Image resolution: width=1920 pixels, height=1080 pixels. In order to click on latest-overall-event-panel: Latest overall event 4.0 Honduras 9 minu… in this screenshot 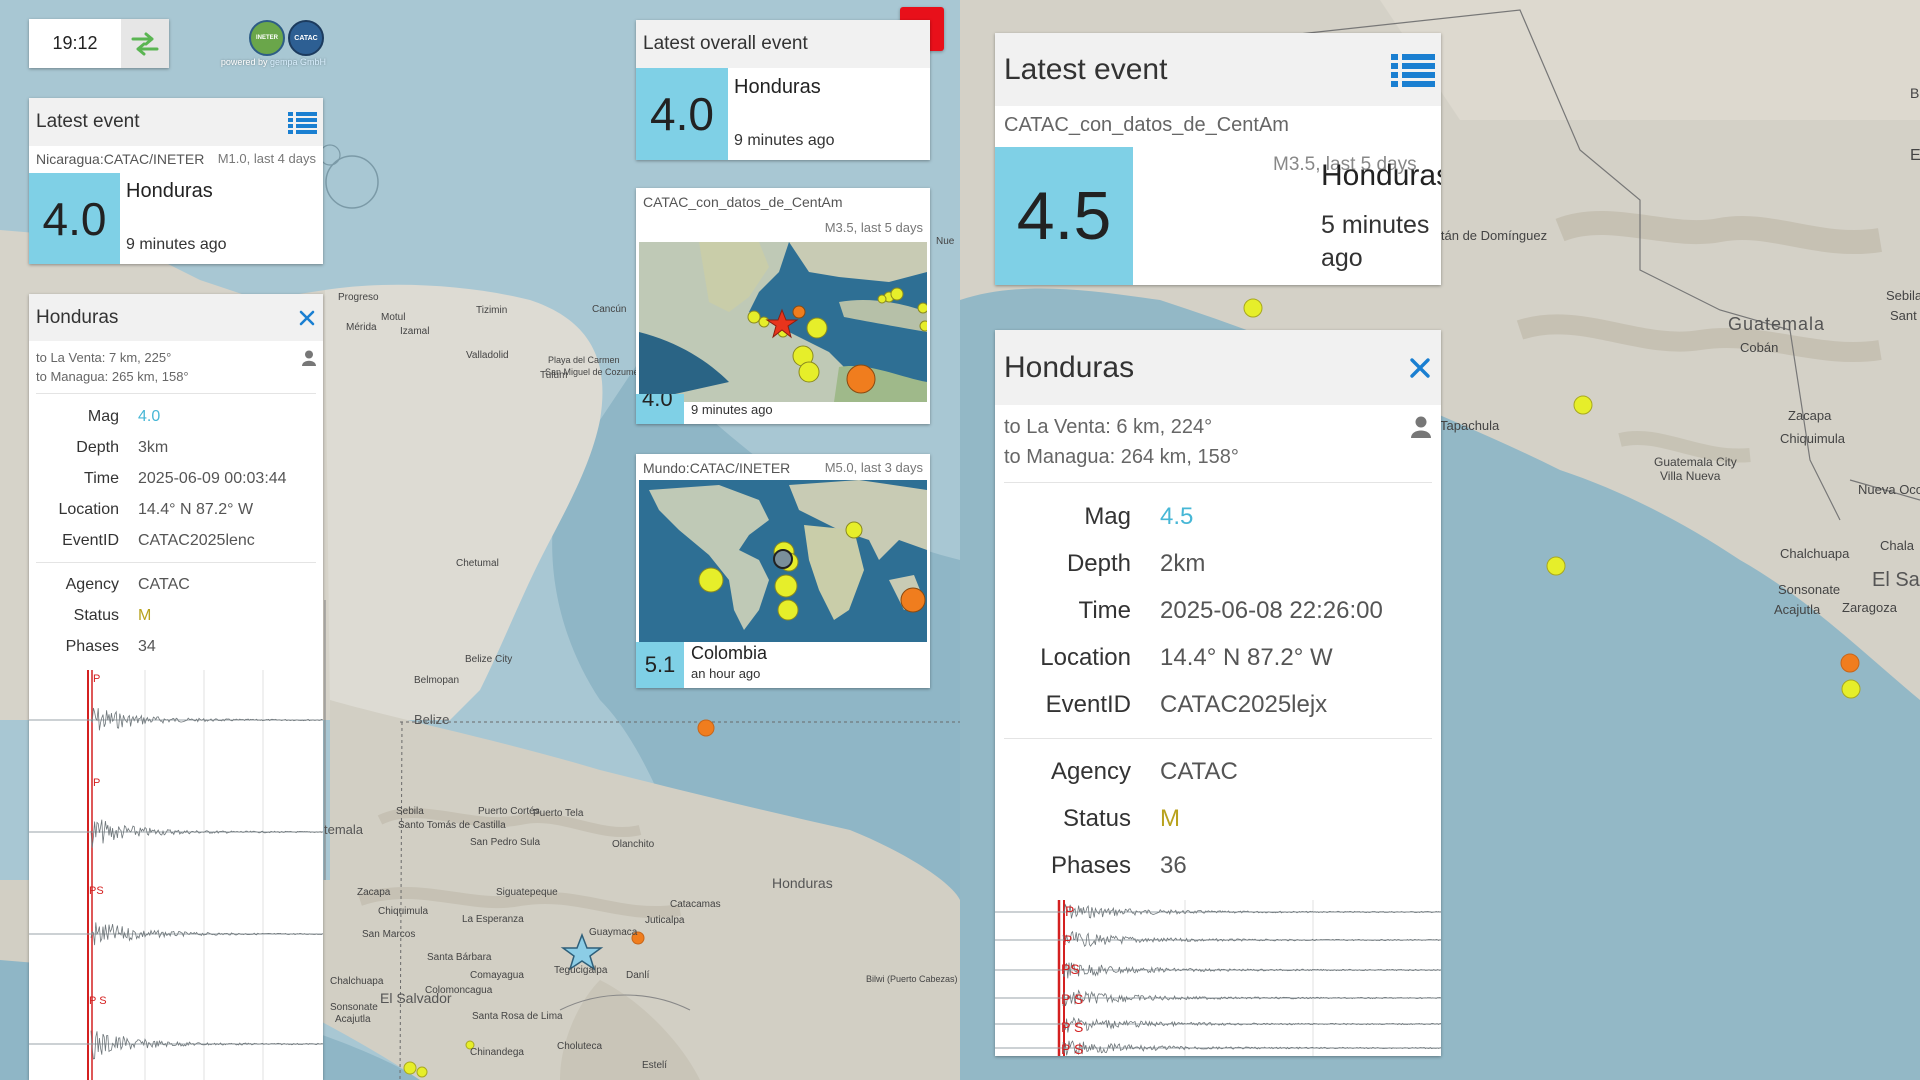, I will do `click(783, 90)`.